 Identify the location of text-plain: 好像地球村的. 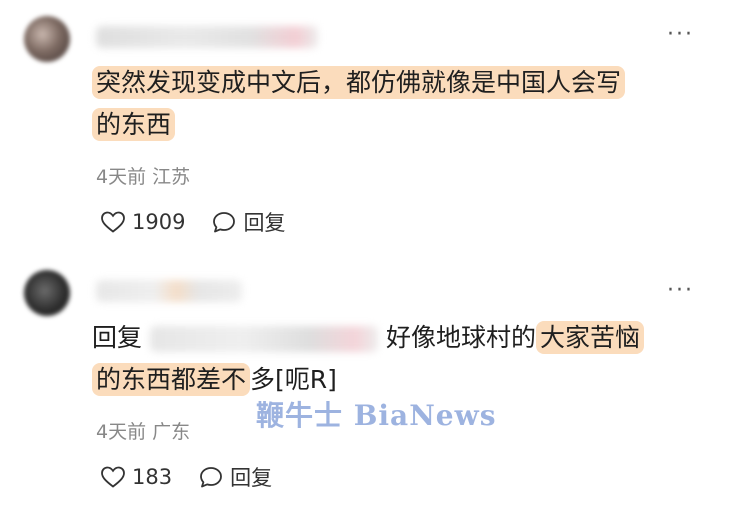
(461, 337).